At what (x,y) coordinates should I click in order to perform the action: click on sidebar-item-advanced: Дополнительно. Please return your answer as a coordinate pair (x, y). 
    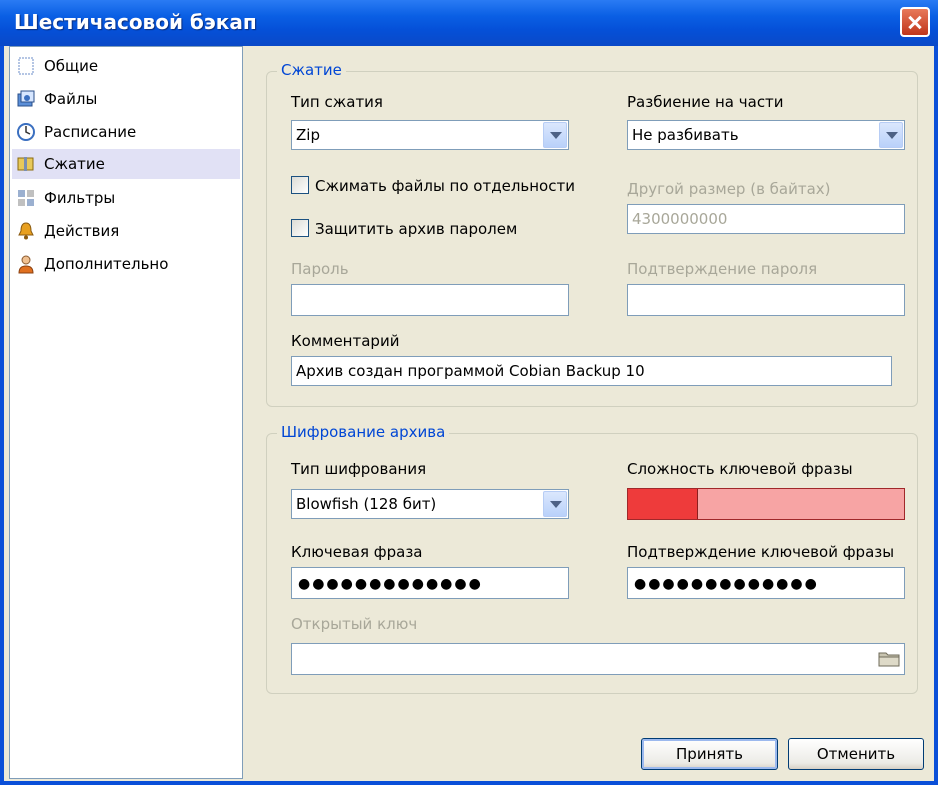
    Looking at the image, I should click on (126, 264).